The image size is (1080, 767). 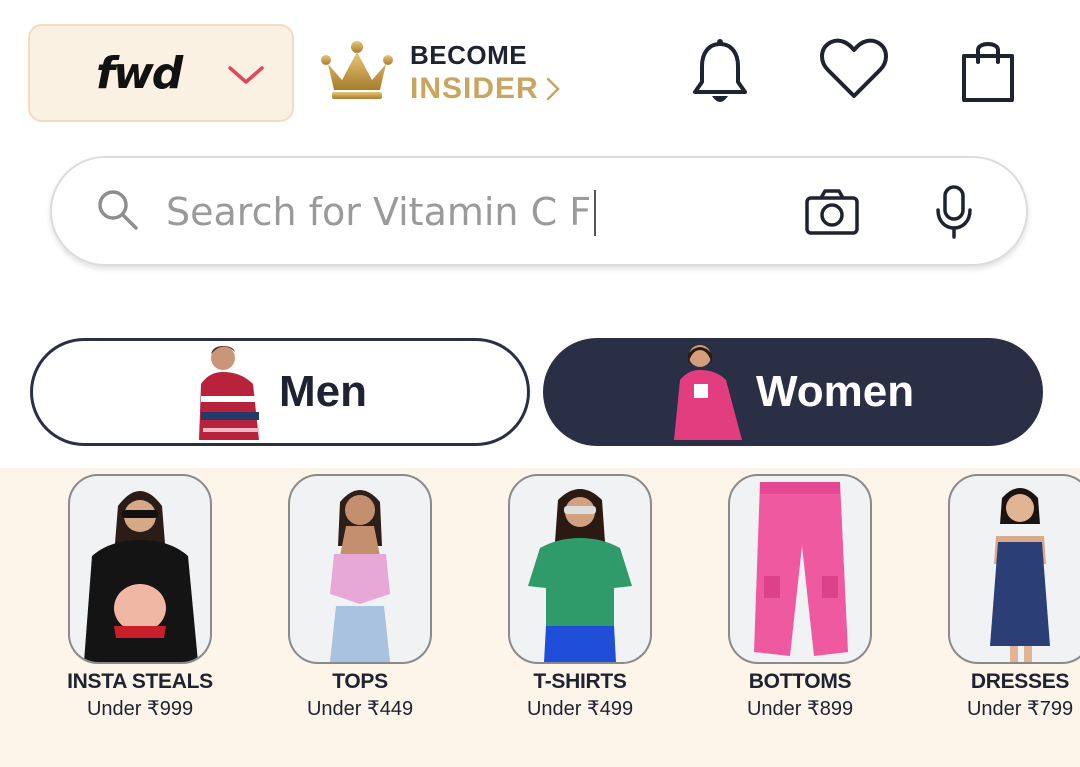 I want to click on search-bar, so click(x=539, y=211).